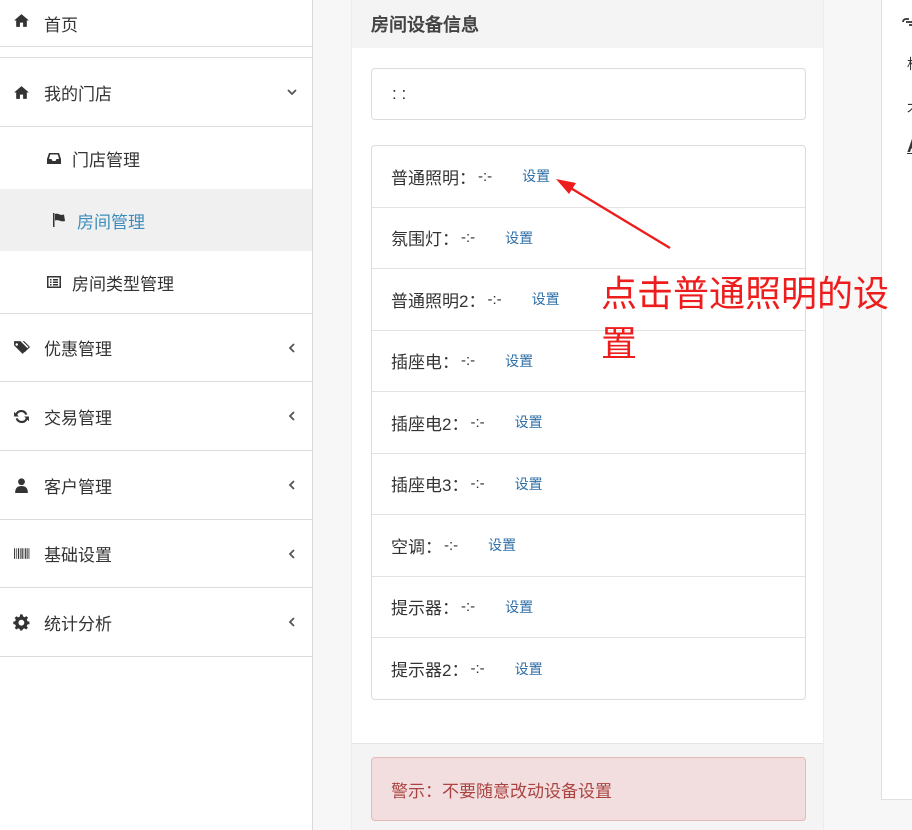 Image resolution: width=912 pixels, height=830 pixels. Describe the element at coordinates (588, 94) in the screenshot. I see `time-display-field: : :` at that location.